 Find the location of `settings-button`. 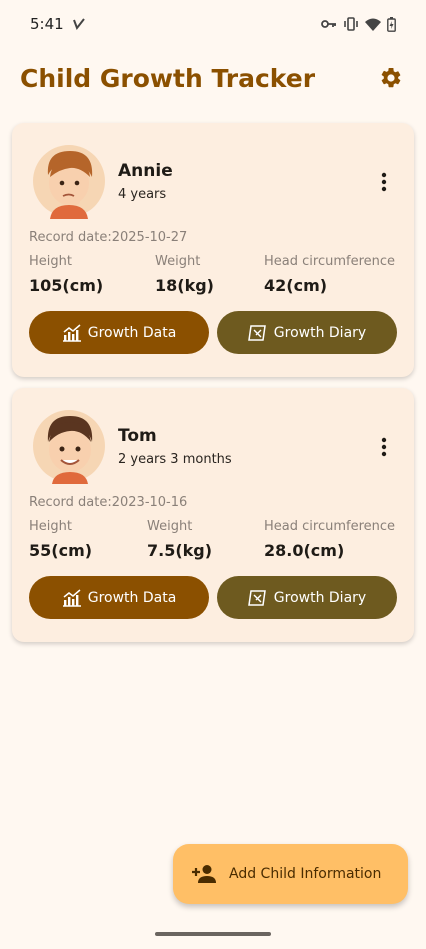

settings-button is located at coordinates (391, 78).